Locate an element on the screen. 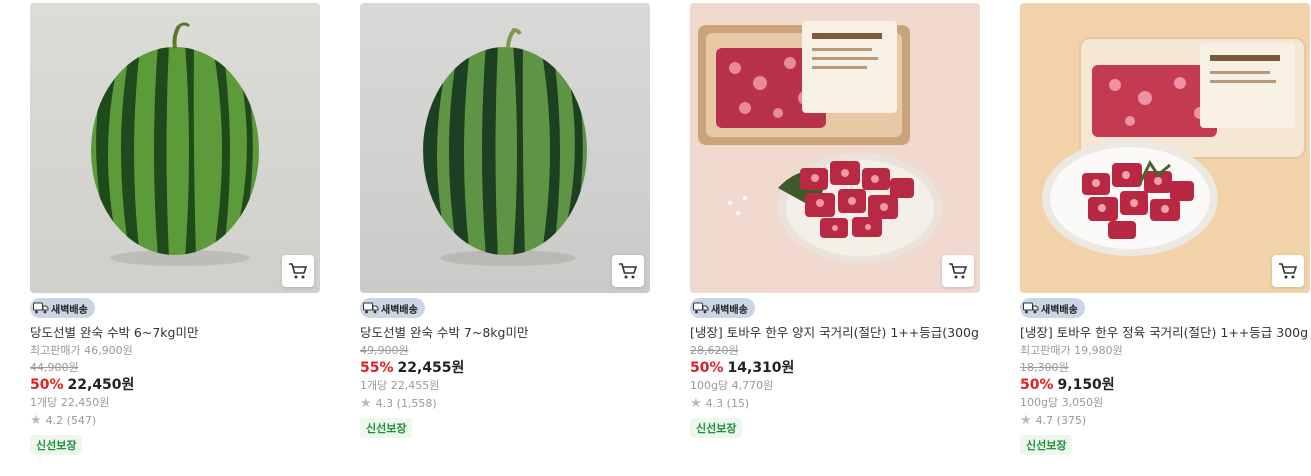  rating-text: 4.3 (15) is located at coordinates (727, 403).